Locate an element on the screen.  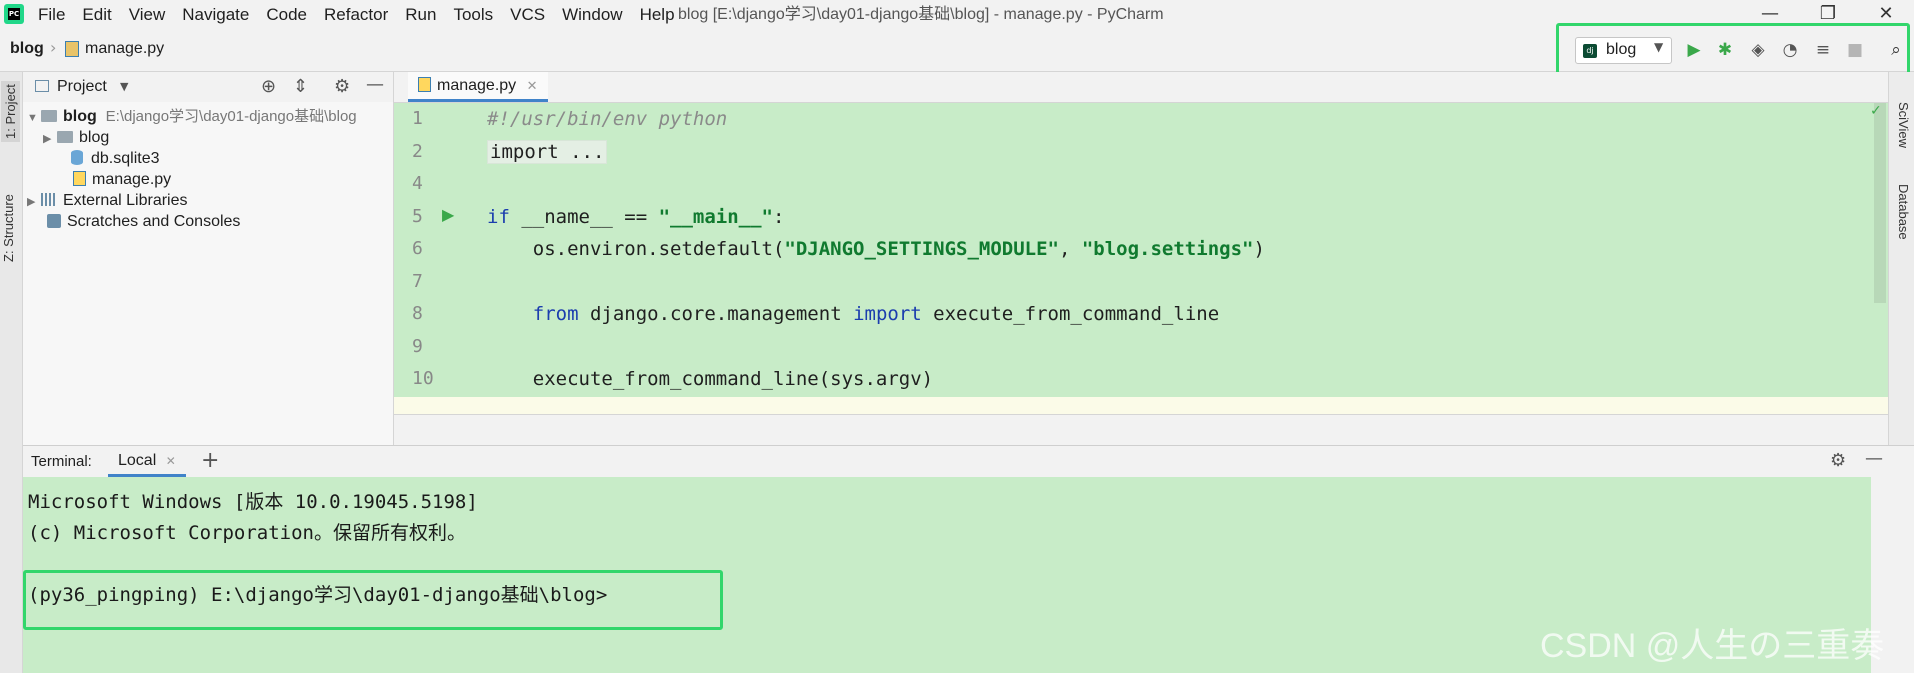
keyword: from is located at coordinates (555, 314).